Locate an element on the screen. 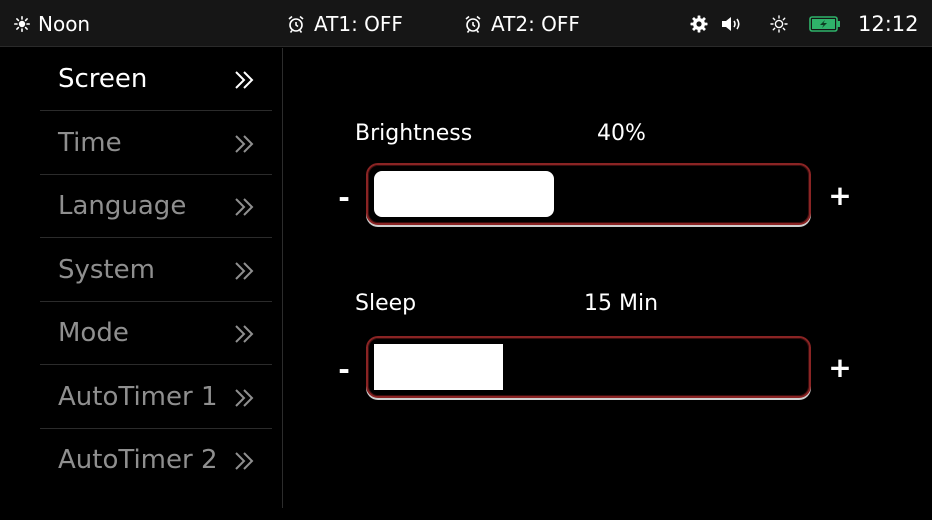 The width and height of the screenshot is (932, 520). alarm-timer-1-status: AT1: OFF is located at coordinates (344, 23).